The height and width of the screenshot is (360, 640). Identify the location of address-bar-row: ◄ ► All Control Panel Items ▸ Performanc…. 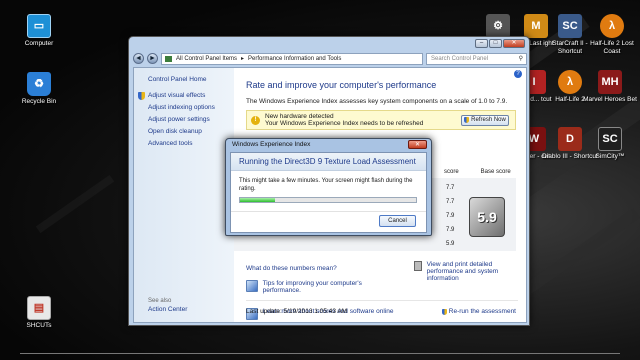
(330, 58).